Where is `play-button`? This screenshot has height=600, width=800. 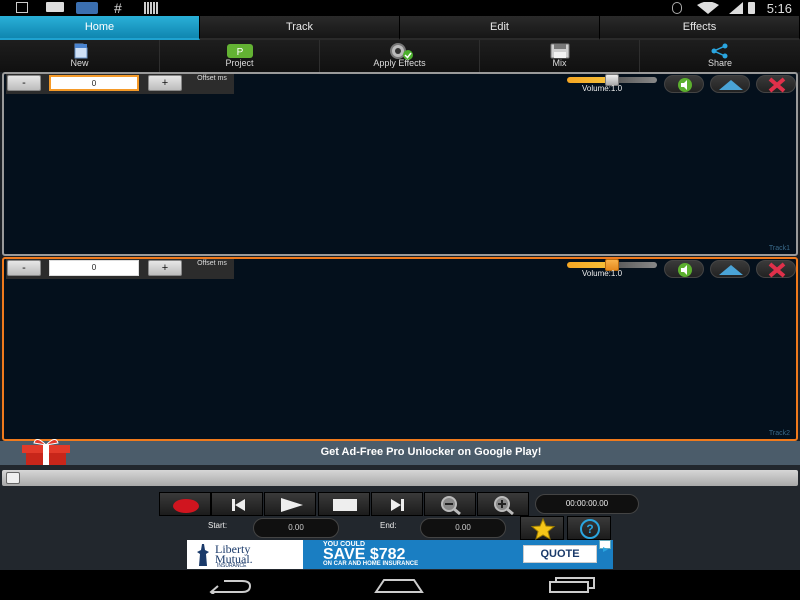
play-button is located at coordinates (290, 504).